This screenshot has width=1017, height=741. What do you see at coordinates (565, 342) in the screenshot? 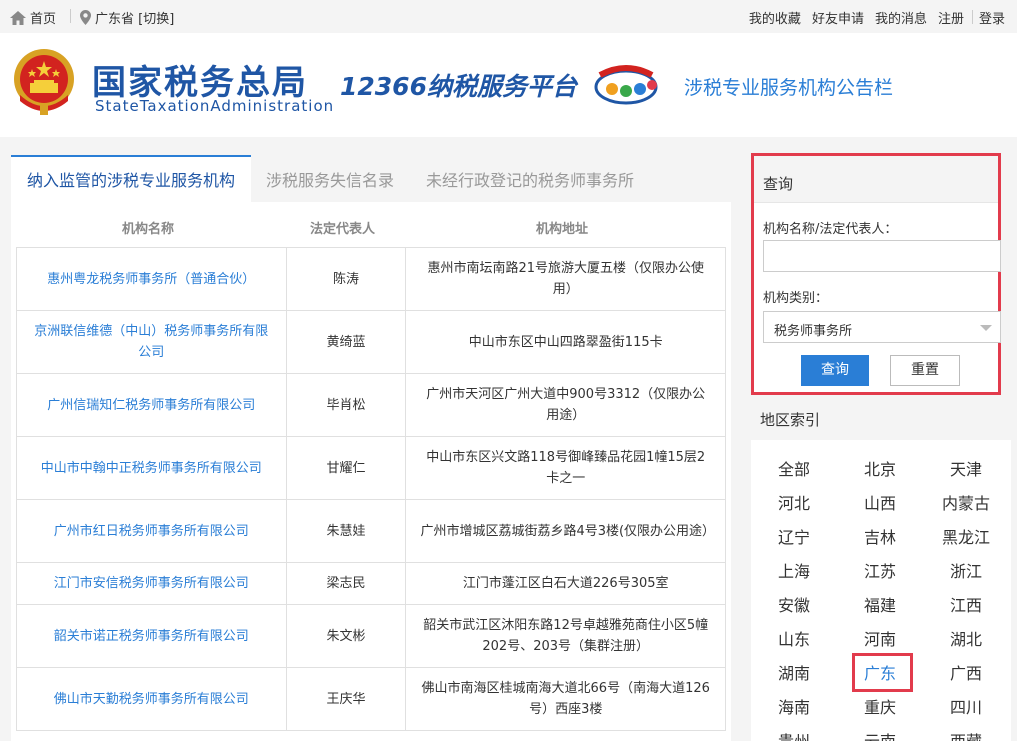
I see `org-address: 中山市东区中山四路翠盈街115卡` at bounding box center [565, 342].